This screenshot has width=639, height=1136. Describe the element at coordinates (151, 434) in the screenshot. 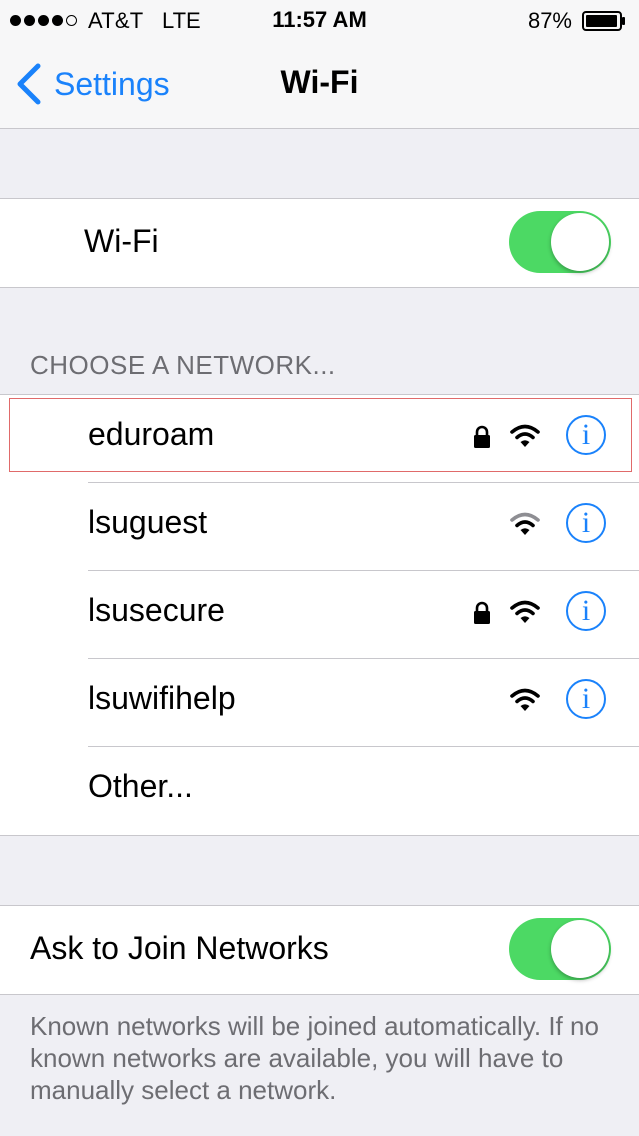

I see `network-name: eduroam` at that location.